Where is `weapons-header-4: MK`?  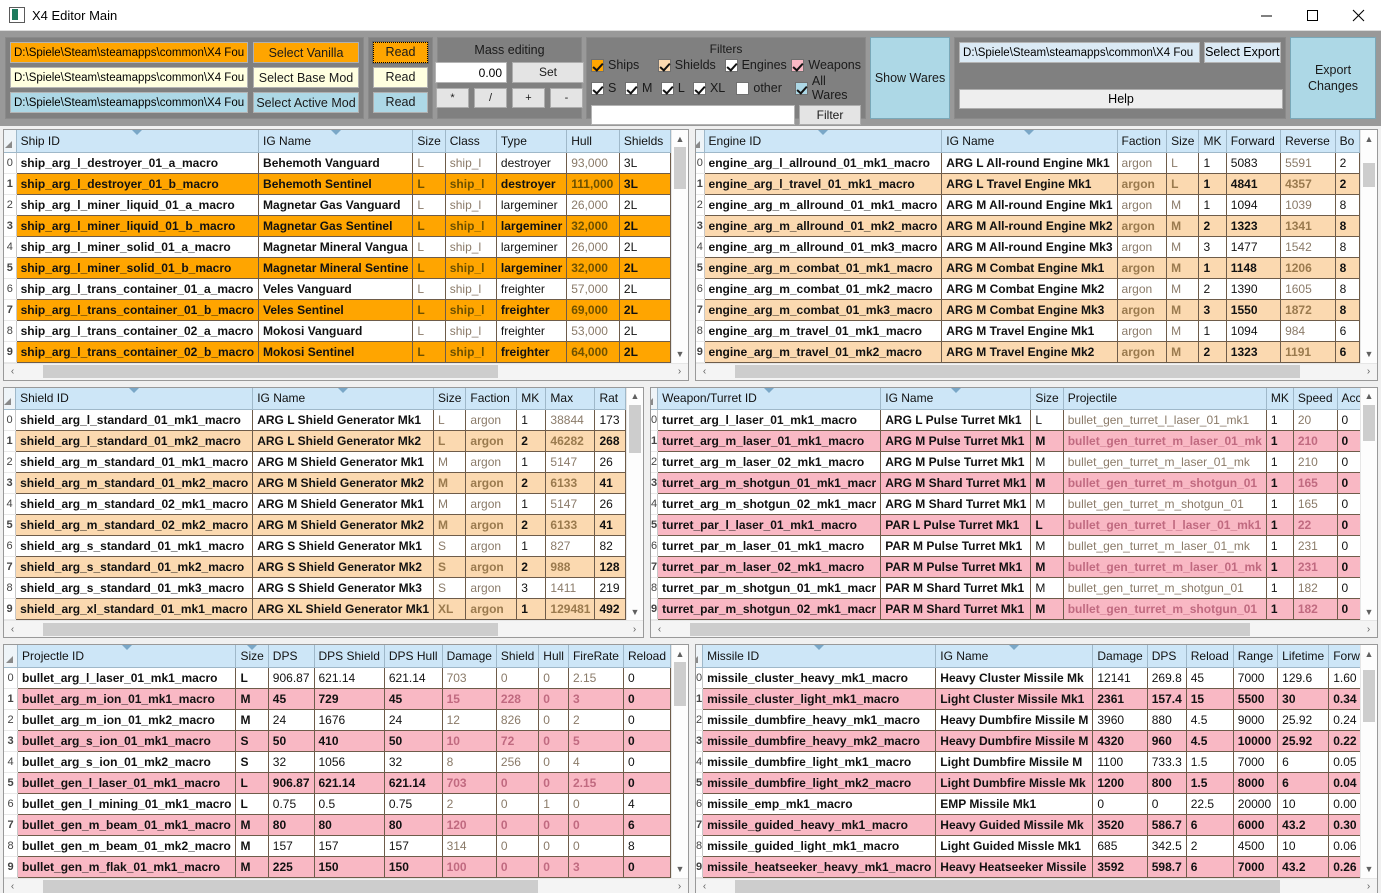
weapons-header-4: MK is located at coordinates (1280, 398).